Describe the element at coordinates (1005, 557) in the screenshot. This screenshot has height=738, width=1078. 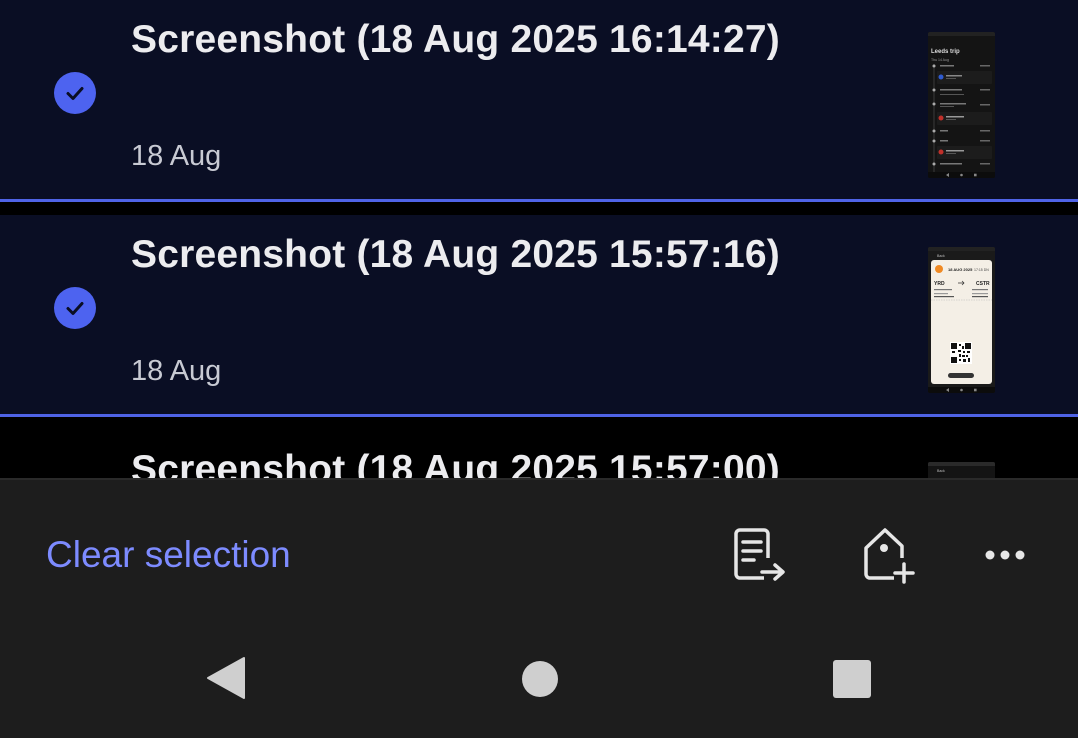
I see `more-options-icon` at that location.